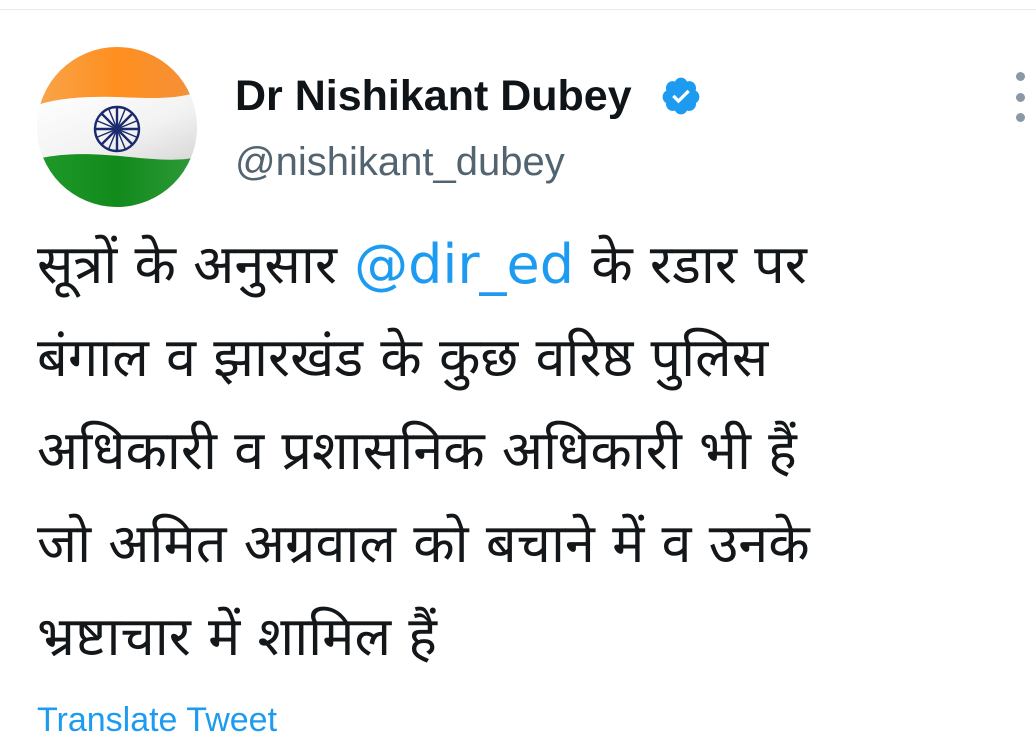  I want to click on more-options-icon, so click(1020, 97).